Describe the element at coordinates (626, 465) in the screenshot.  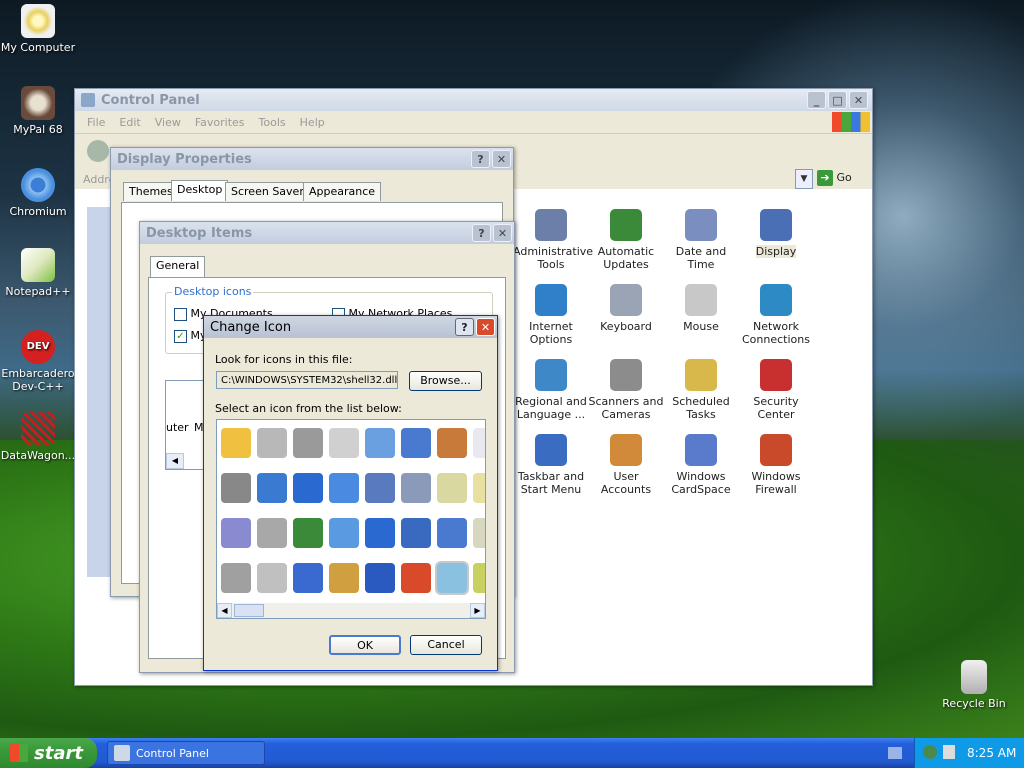
I see `cp-item-user-accounts: User Accounts` at that location.